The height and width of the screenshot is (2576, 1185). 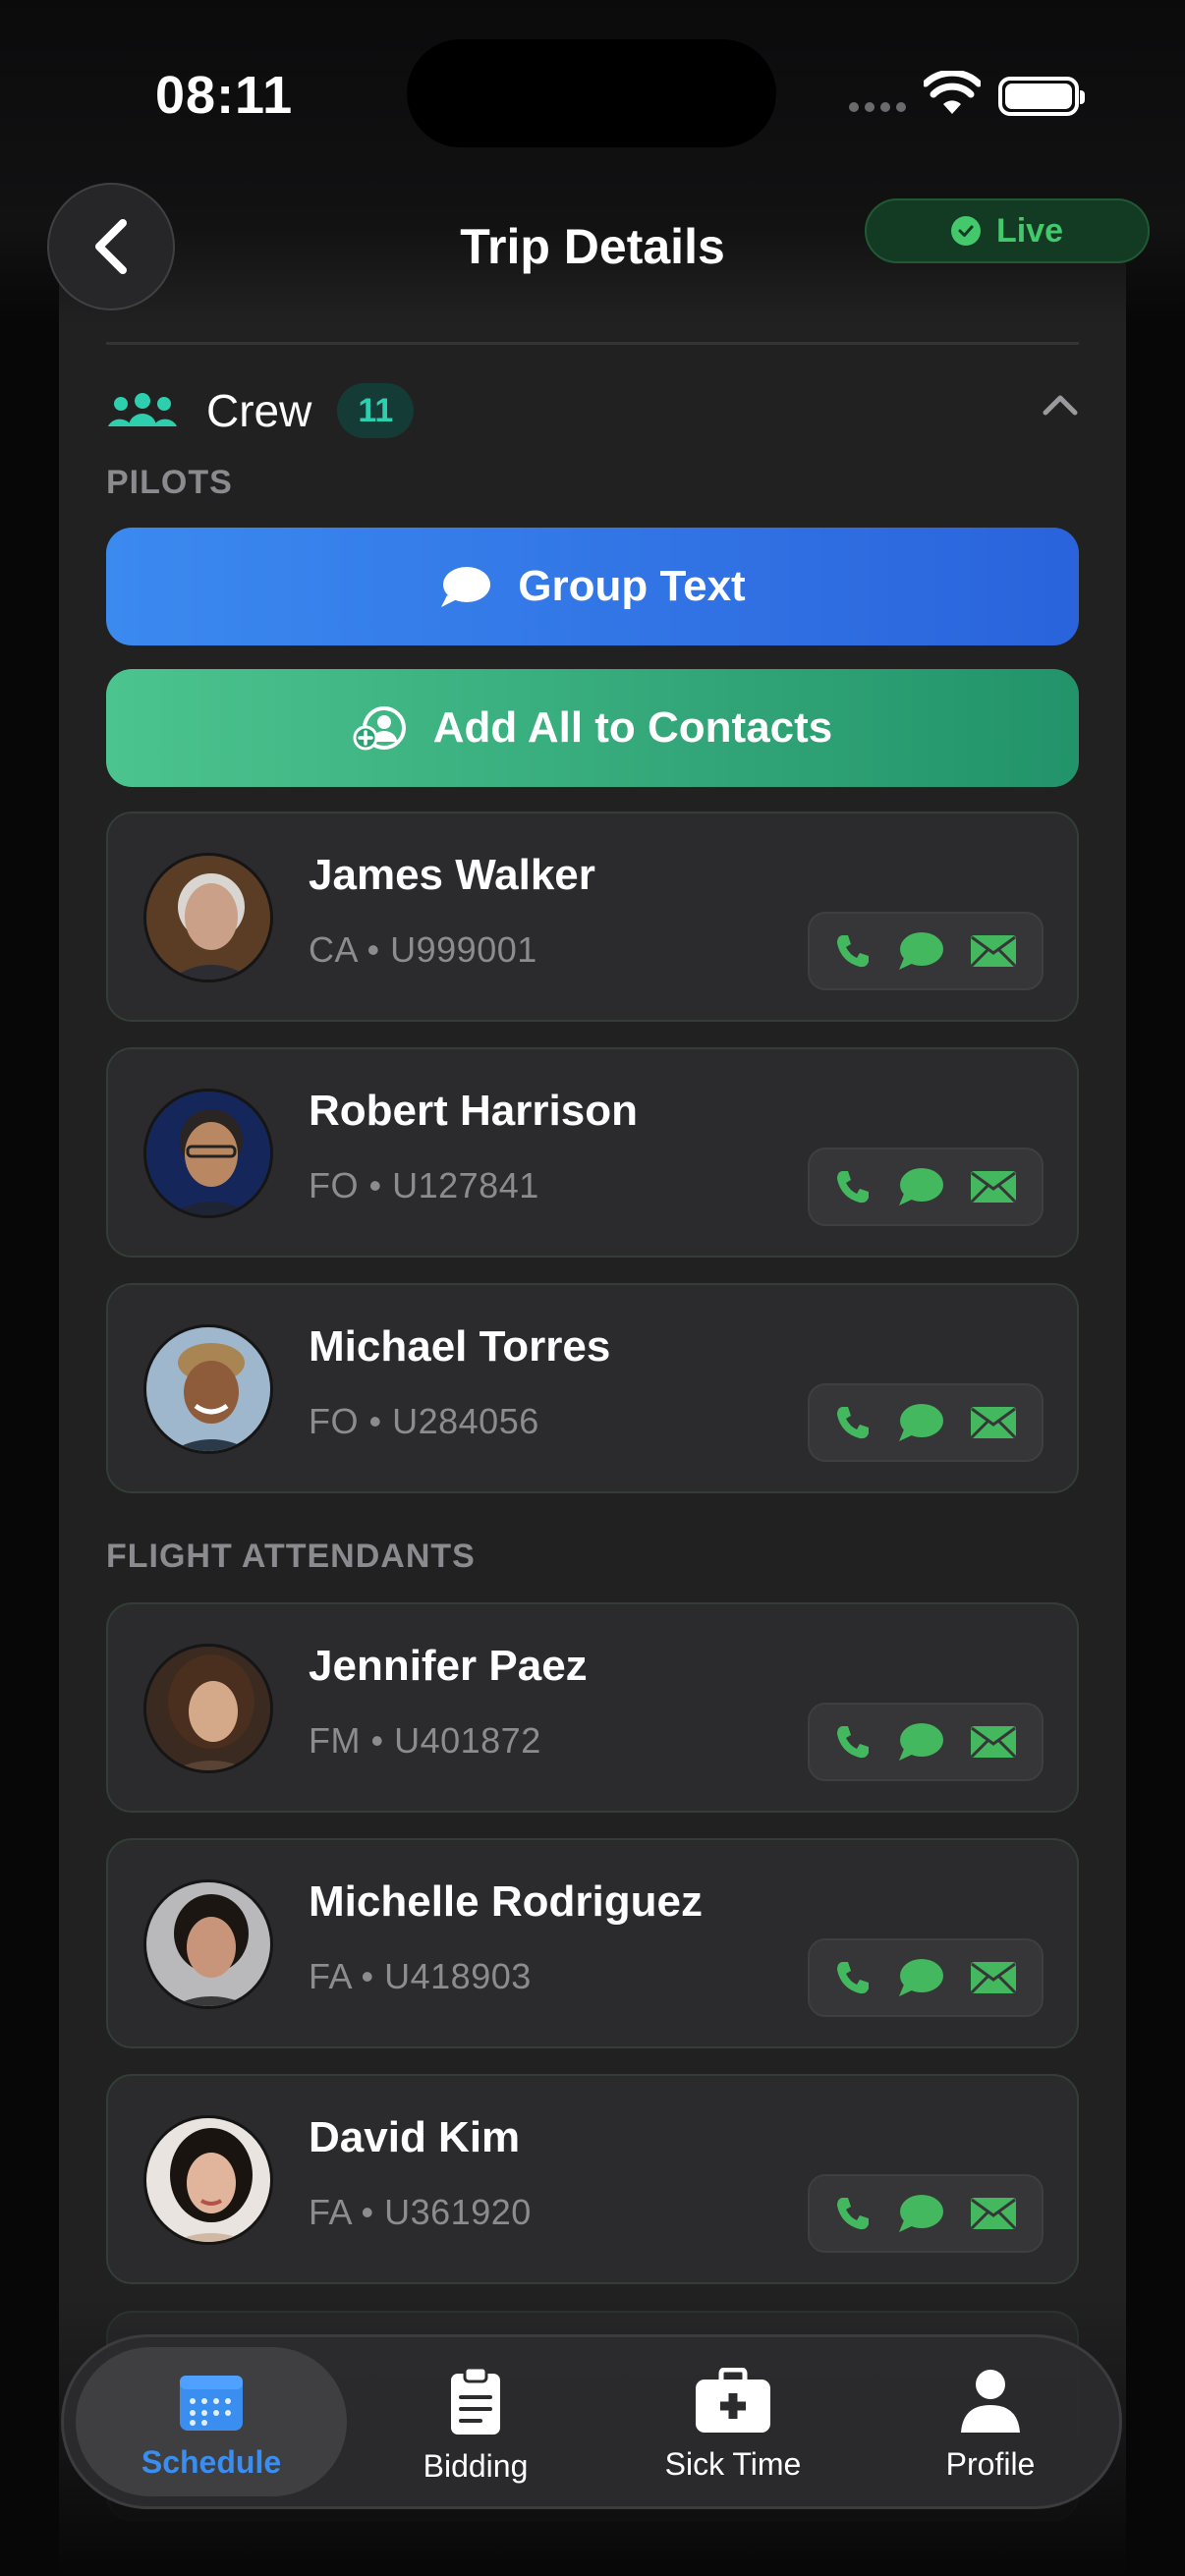 What do you see at coordinates (415, 2137) in the screenshot?
I see `crew-name: David Kim` at bounding box center [415, 2137].